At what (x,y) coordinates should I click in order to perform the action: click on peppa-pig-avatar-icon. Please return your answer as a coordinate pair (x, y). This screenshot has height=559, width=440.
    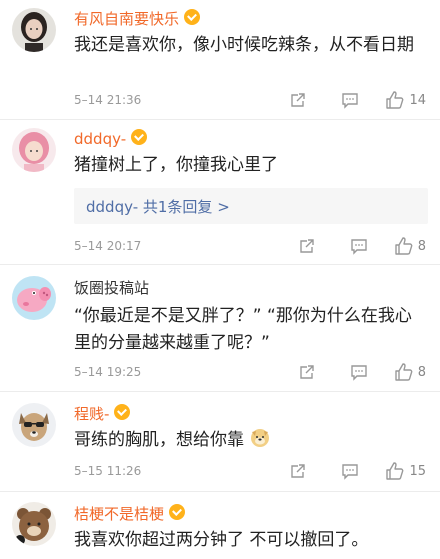
    Looking at the image, I should click on (34, 298).